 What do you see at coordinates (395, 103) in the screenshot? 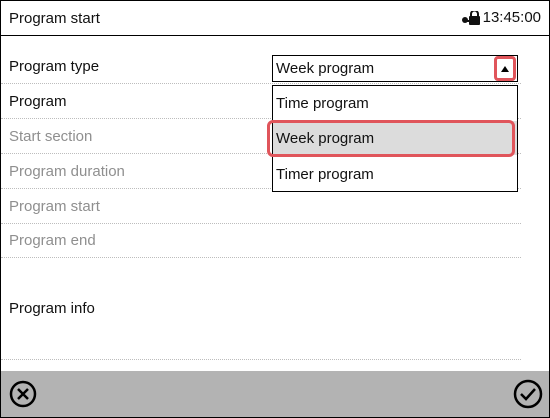
I see `option-time-program: Time program` at bounding box center [395, 103].